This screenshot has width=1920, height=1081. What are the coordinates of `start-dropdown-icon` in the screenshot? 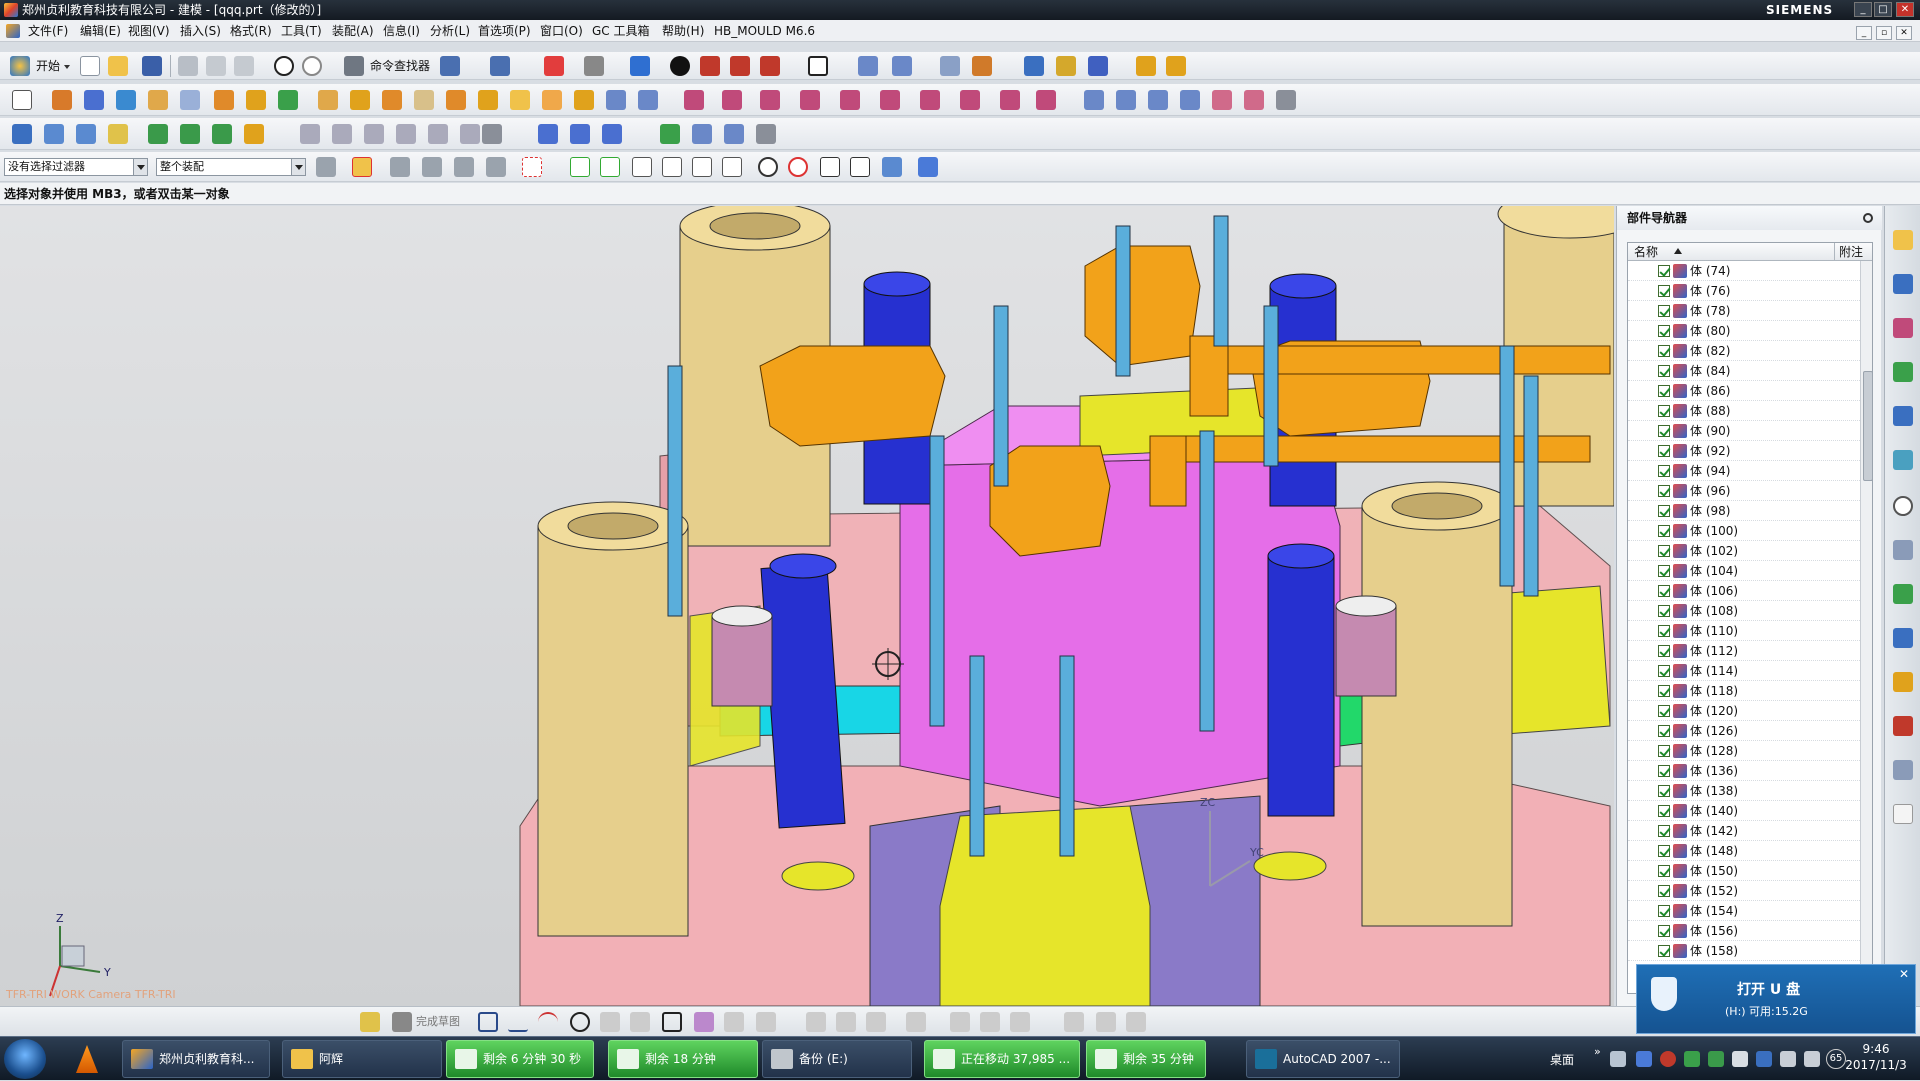 It's located at (67, 67).